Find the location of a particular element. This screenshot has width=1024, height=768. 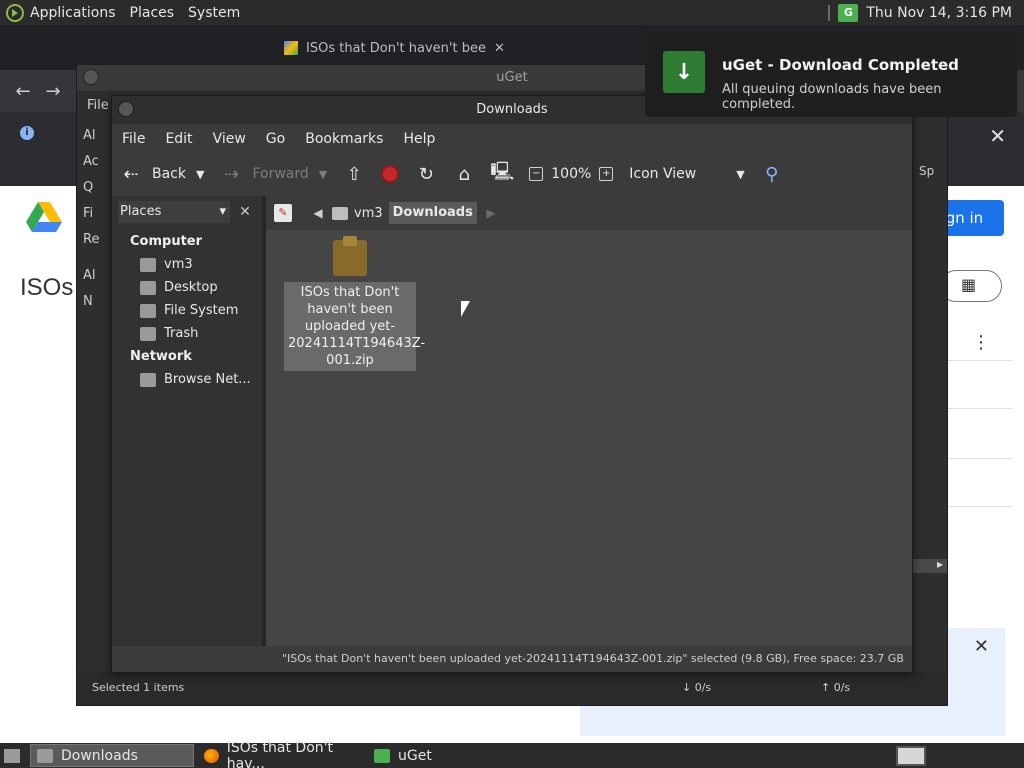

forward-history-dropdown-icon: ▼ is located at coordinates (323, 174).